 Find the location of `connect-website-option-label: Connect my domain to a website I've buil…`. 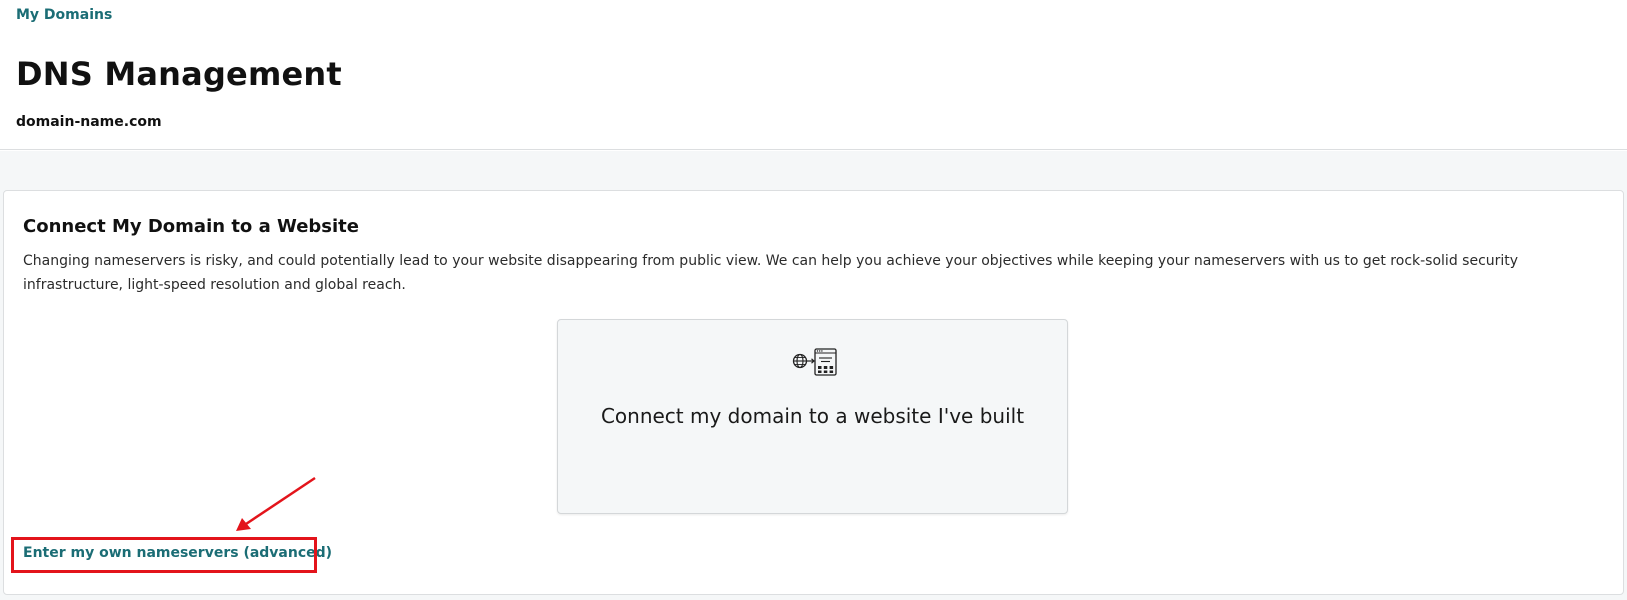

connect-website-option-label: Connect my domain to a website I've buil… is located at coordinates (812, 416).